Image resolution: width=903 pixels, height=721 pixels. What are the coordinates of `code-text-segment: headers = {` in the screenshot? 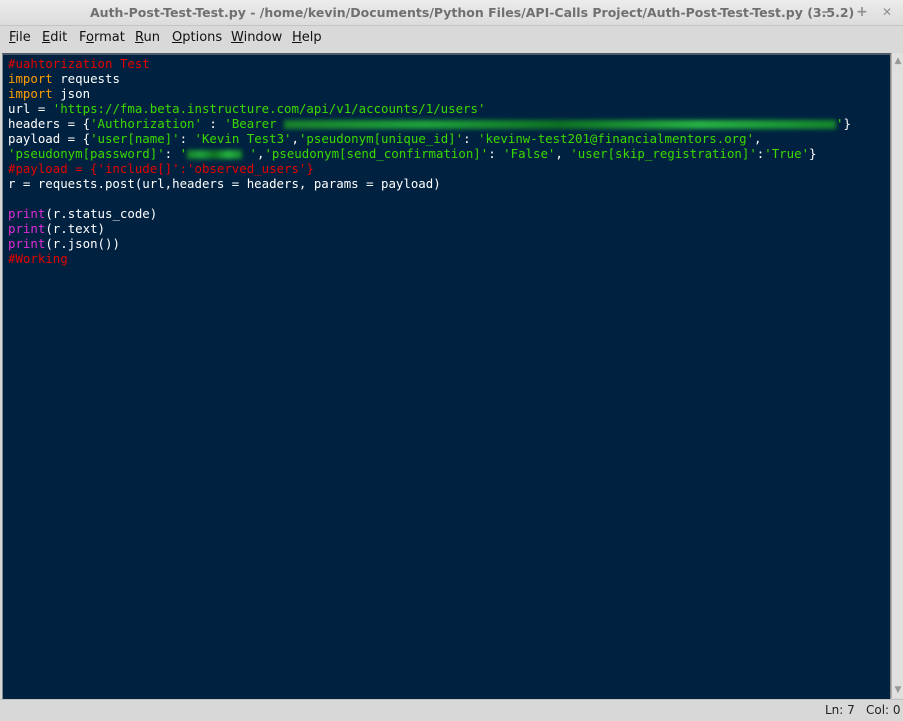 It's located at (49, 123).